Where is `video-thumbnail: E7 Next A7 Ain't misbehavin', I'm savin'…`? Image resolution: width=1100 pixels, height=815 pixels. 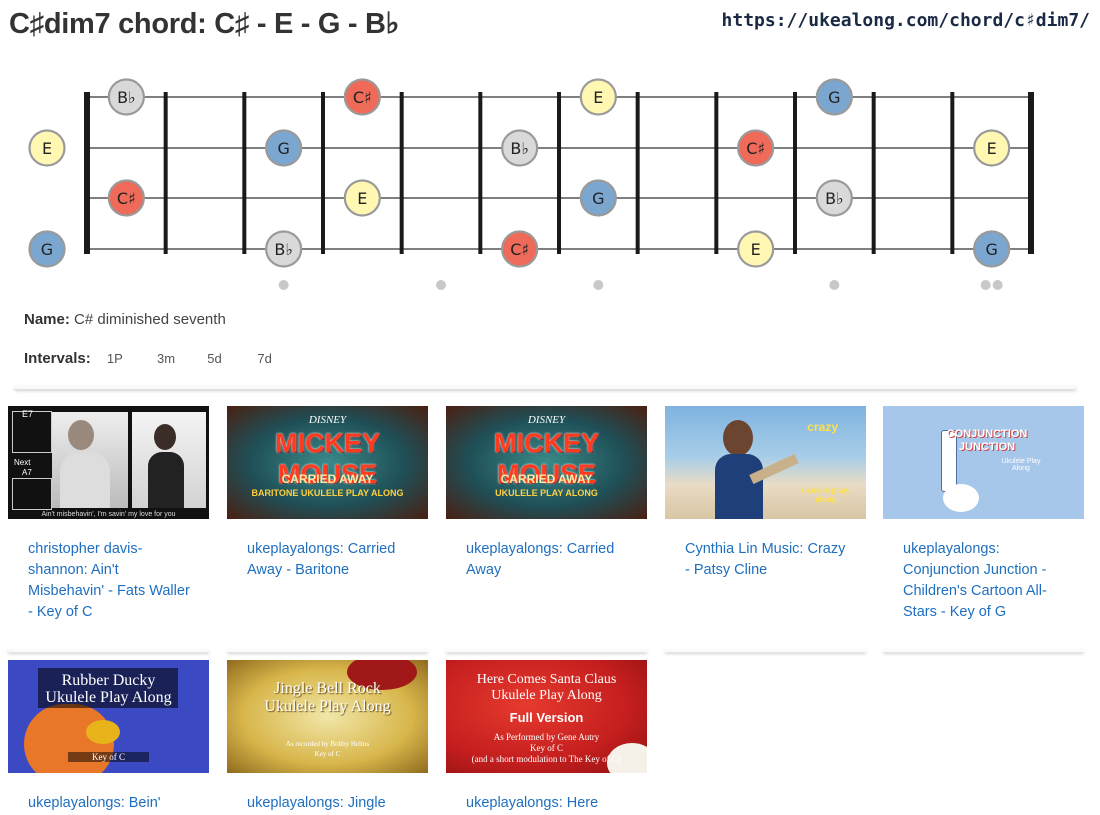 video-thumbnail: E7 Next A7 Ain't misbehavin', I'm savin'… is located at coordinates (108, 462).